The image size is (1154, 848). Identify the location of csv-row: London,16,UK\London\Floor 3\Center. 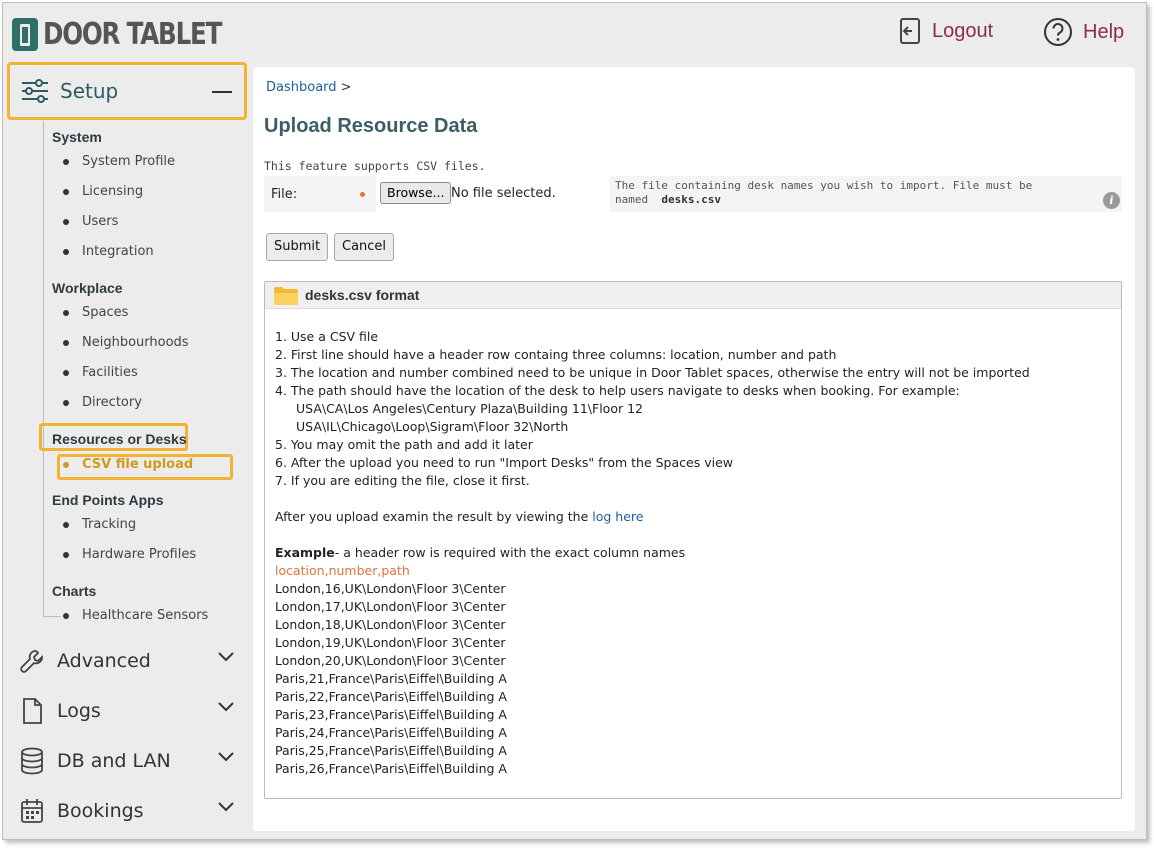
(390, 588).